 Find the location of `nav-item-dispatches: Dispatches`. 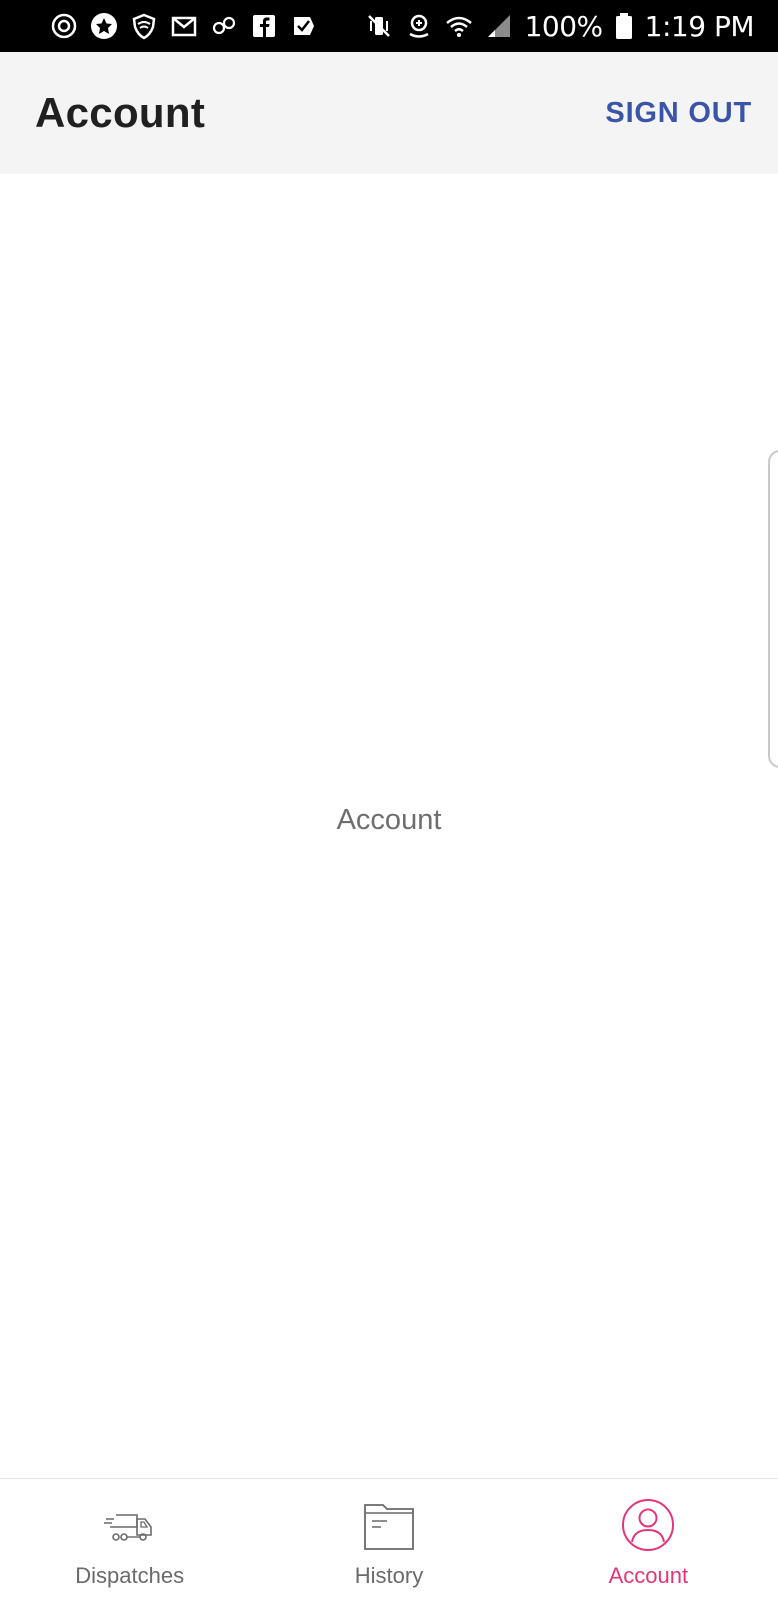

nav-item-dispatches: Dispatches is located at coordinates (129, 1539).